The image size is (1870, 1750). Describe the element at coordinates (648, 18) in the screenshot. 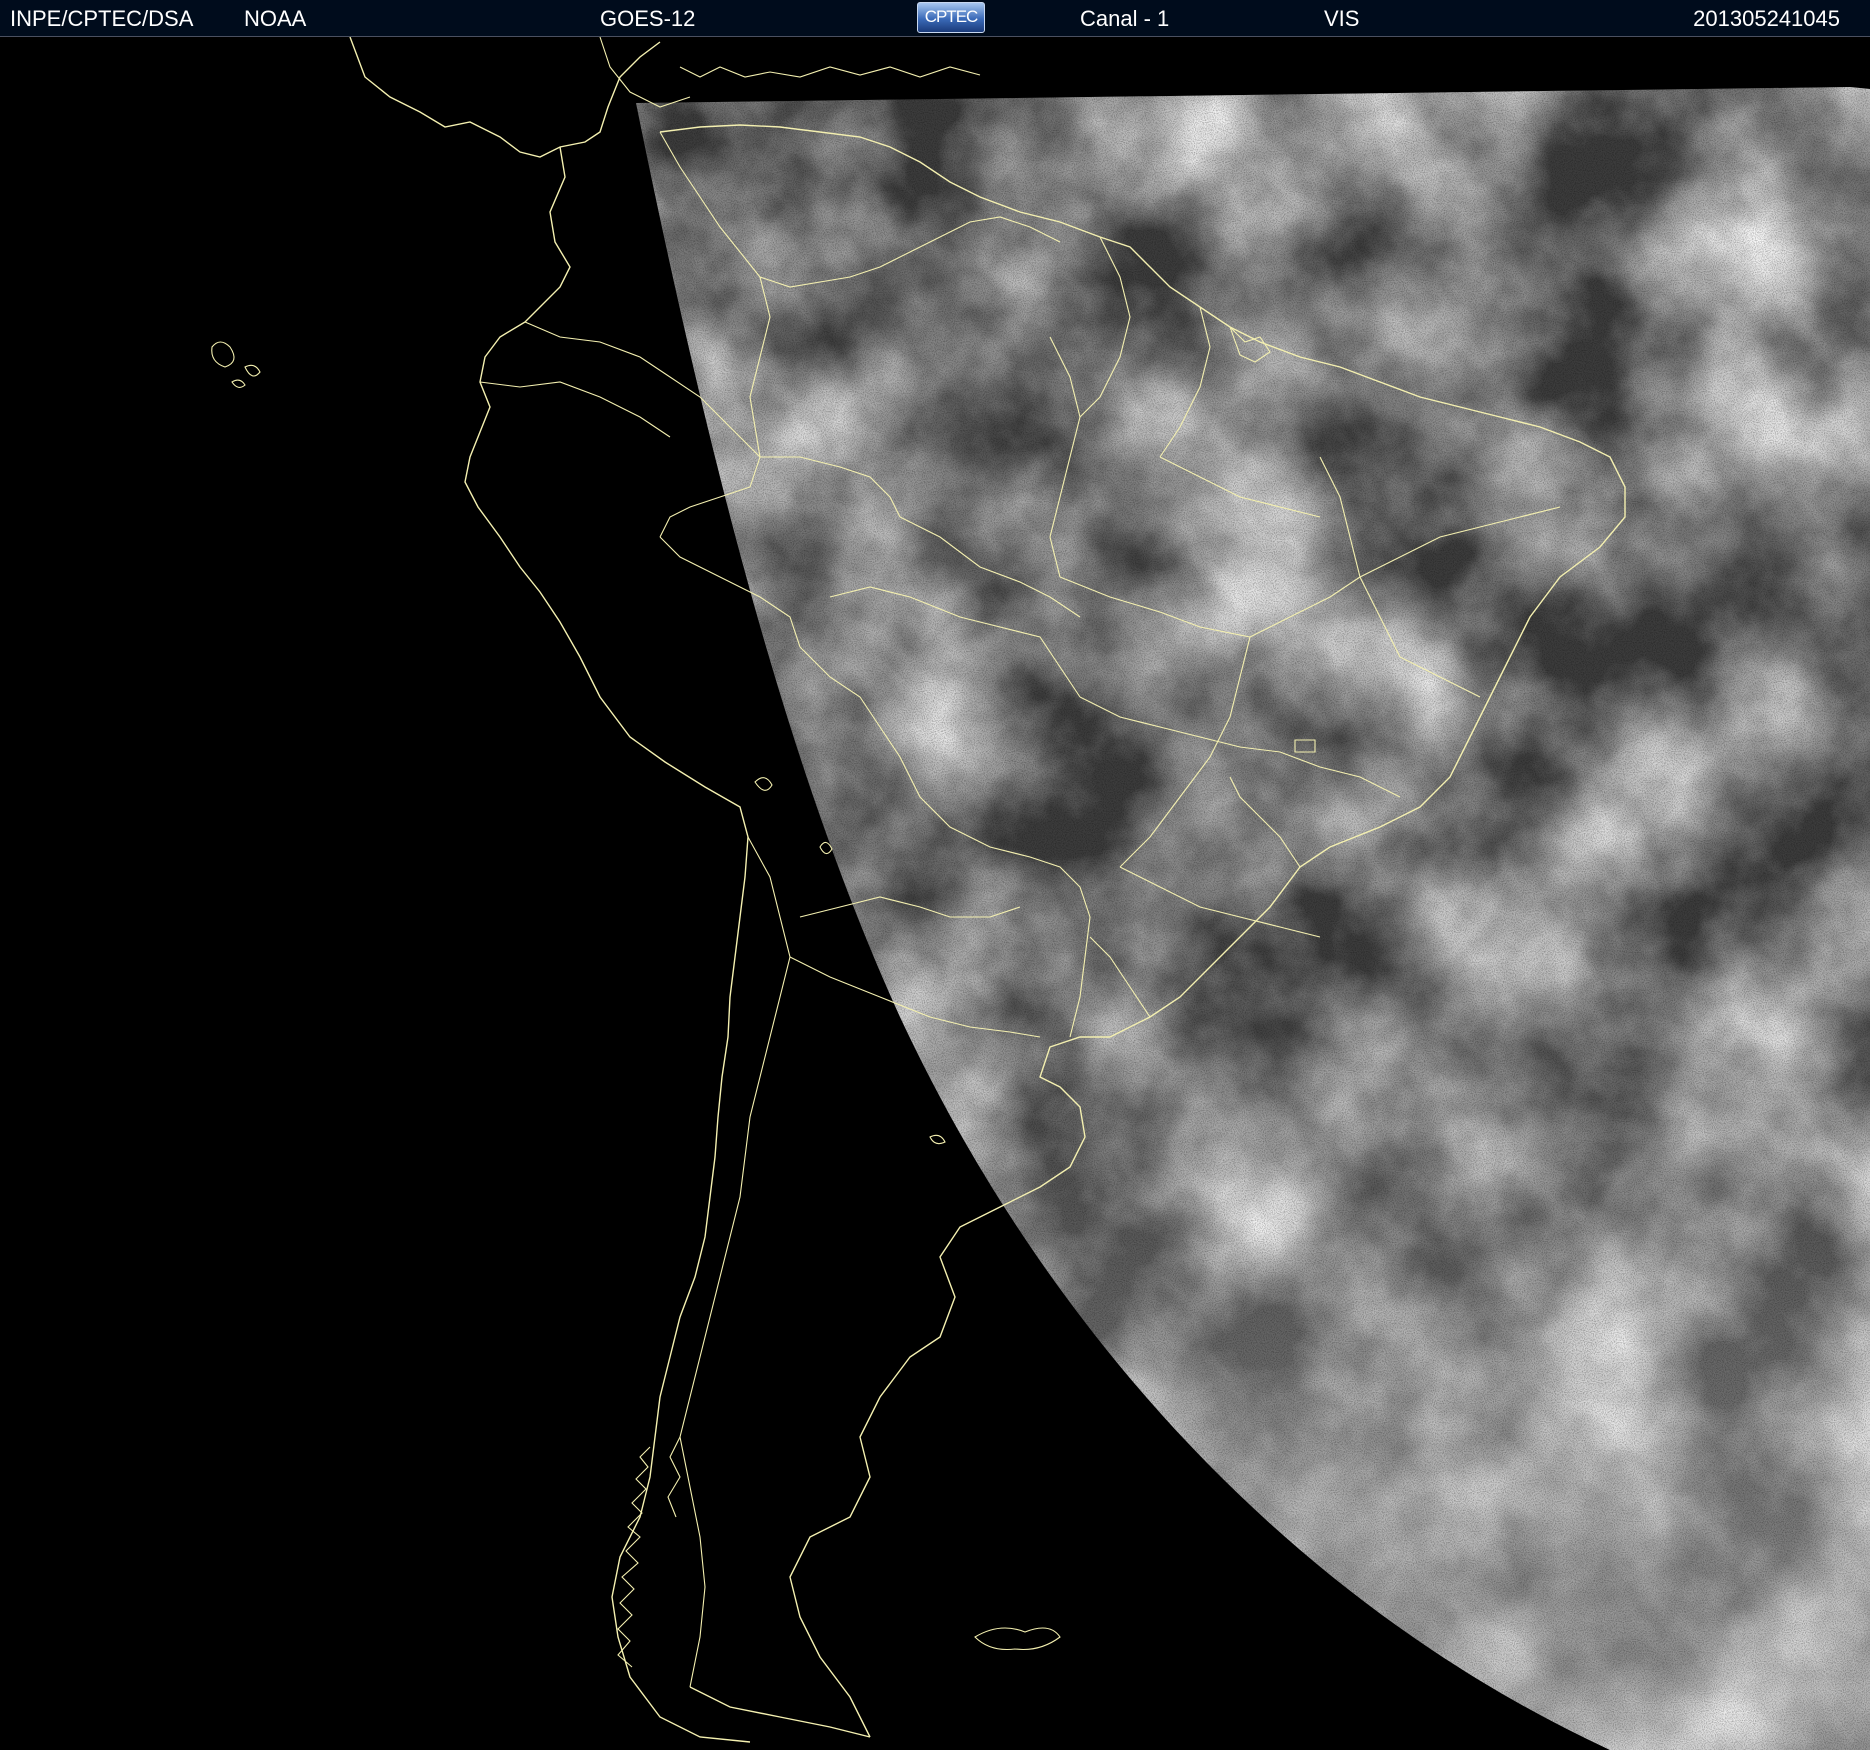

I see `satellite-label: GOES-12` at that location.